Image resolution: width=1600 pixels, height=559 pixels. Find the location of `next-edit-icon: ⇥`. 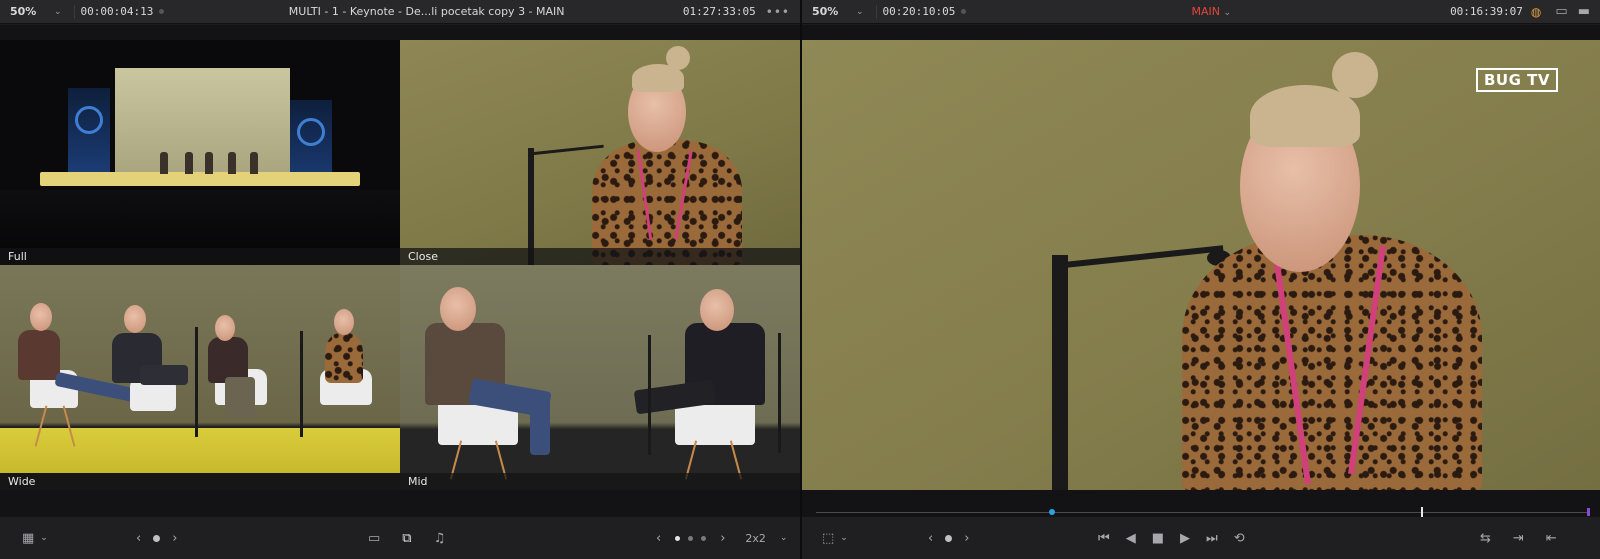

next-edit-icon: ⇥ is located at coordinates (1518, 538).